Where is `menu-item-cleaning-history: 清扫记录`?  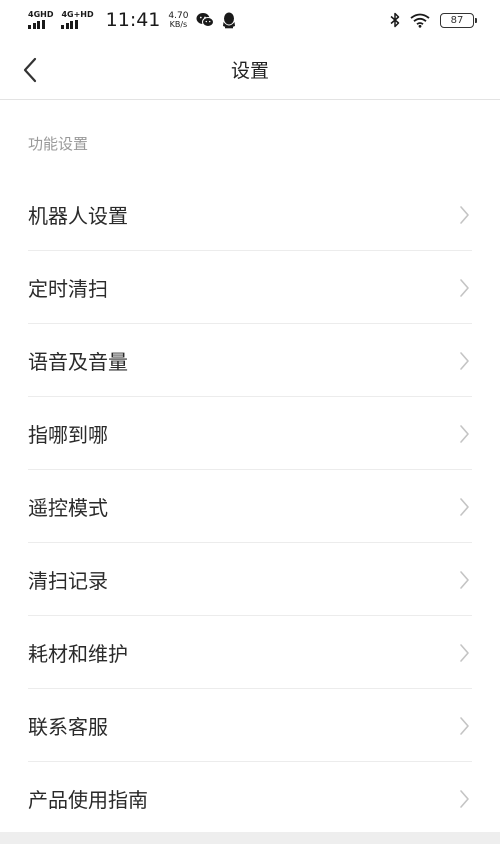 menu-item-cleaning-history: 清扫记录 is located at coordinates (250, 579).